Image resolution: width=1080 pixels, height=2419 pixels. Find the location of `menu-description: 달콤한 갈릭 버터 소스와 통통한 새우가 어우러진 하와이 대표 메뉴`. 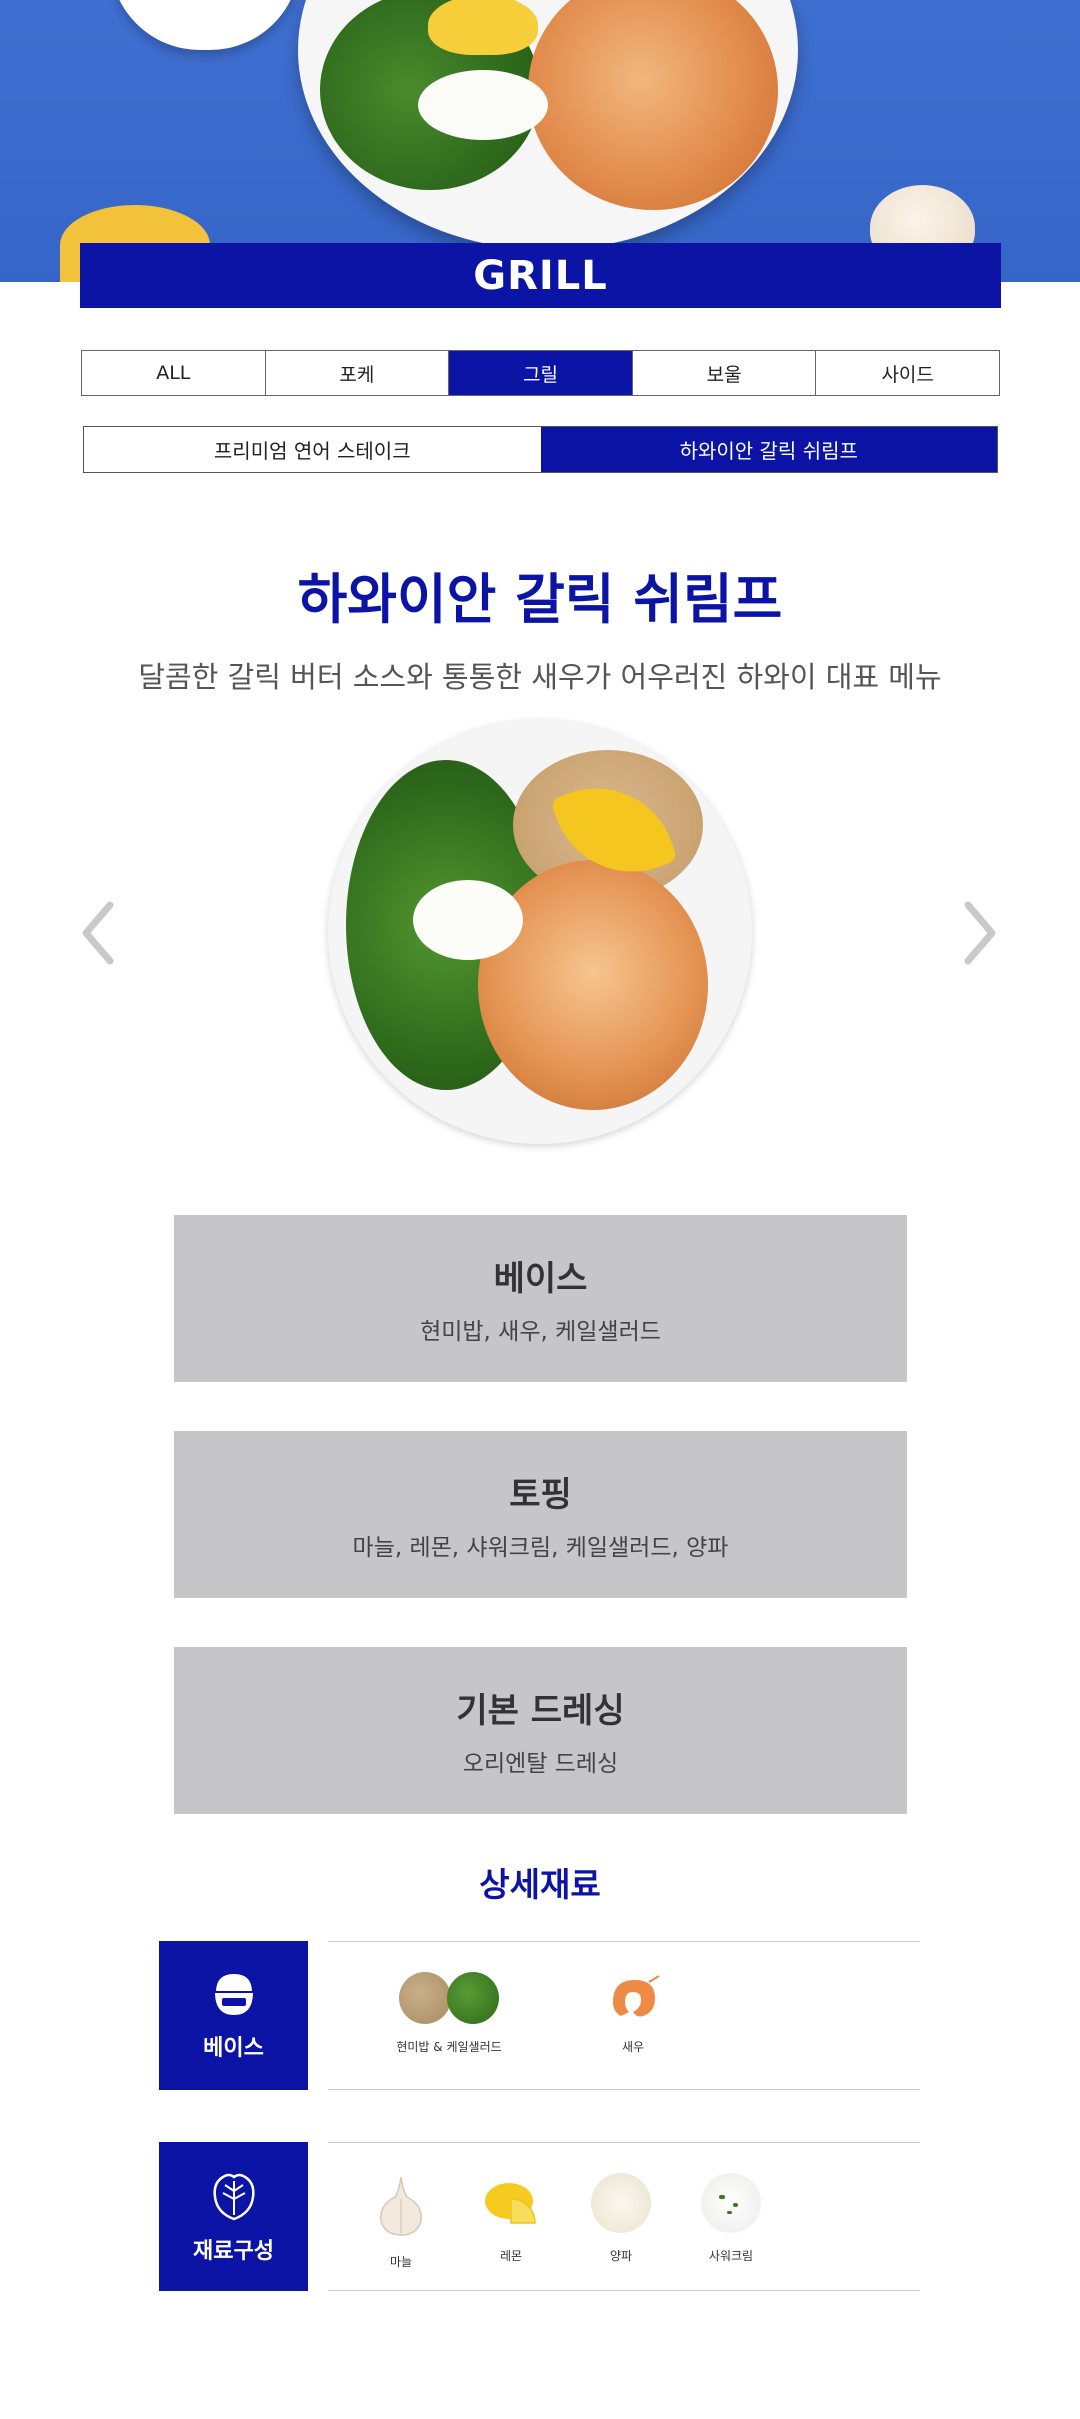

menu-description: 달콤한 갈릭 버터 소스와 통통한 새우가 어우러진 하와이 대표 메뉴 is located at coordinates (540, 677).